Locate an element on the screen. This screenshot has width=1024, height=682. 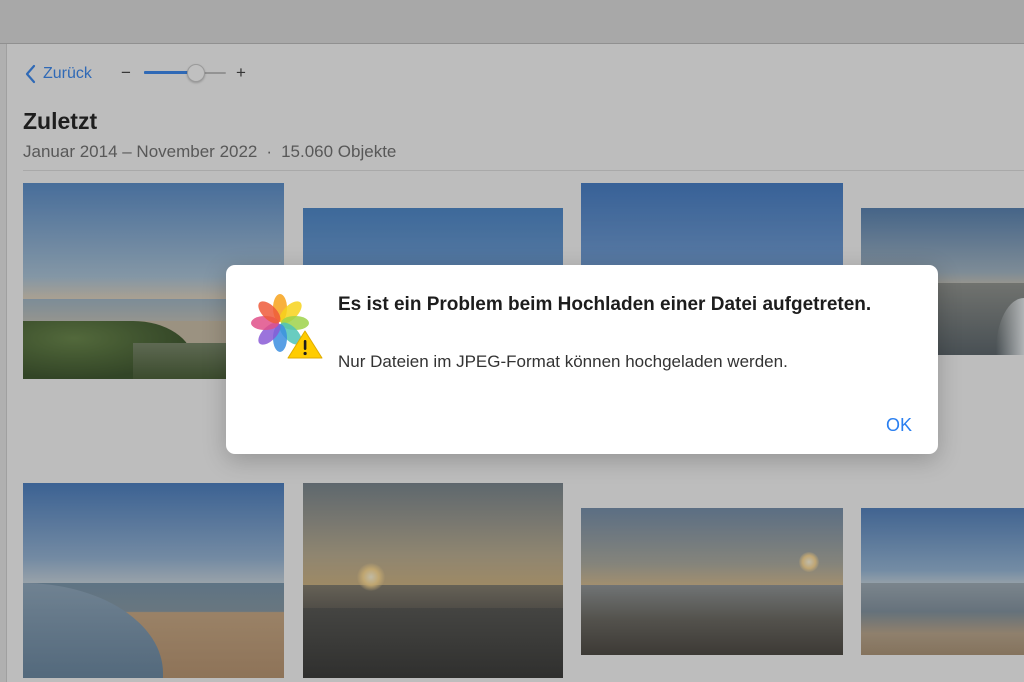
ok-button: OK is located at coordinates (899, 425).